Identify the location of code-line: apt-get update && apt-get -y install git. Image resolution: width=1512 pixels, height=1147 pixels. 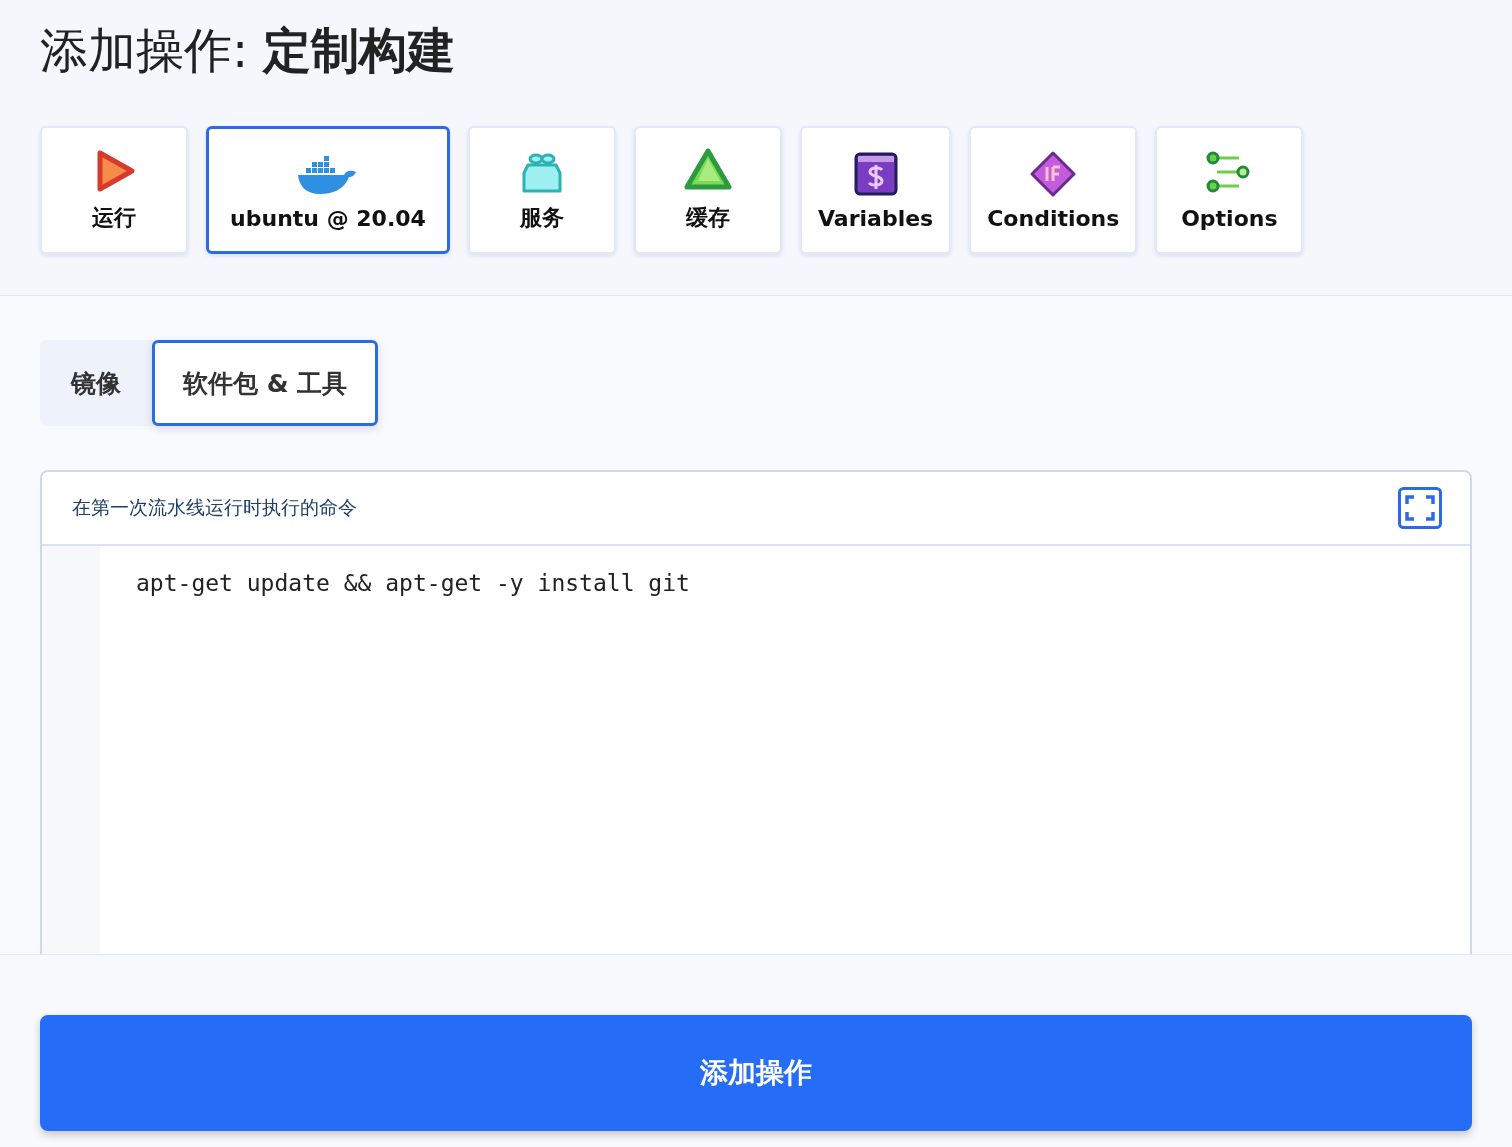
(413, 585).